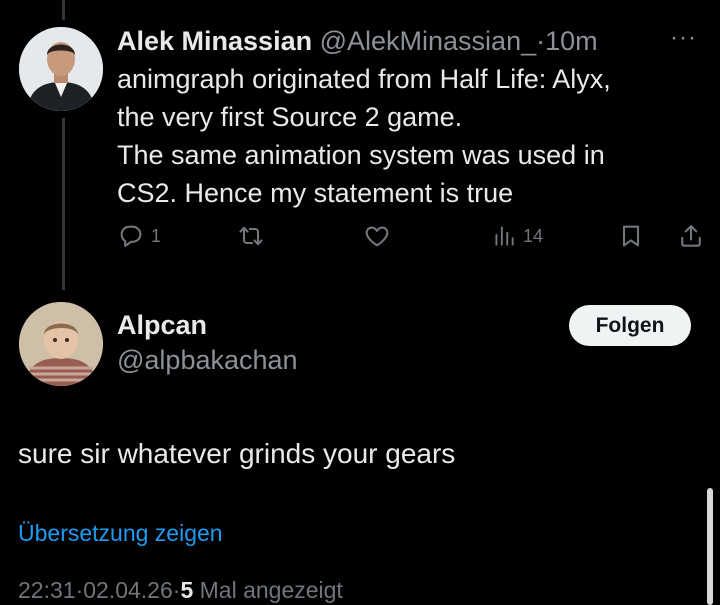 The image size is (720, 605). I want to click on tweet-text-line: the very first Source 2 game., so click(290, 117).